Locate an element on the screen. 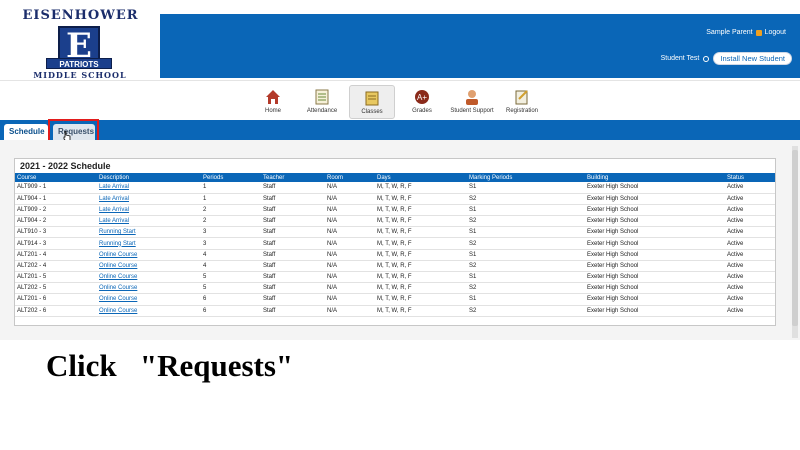 This screenshot has height=450, width=800. gear-icon is located at coordinates (706, 58).